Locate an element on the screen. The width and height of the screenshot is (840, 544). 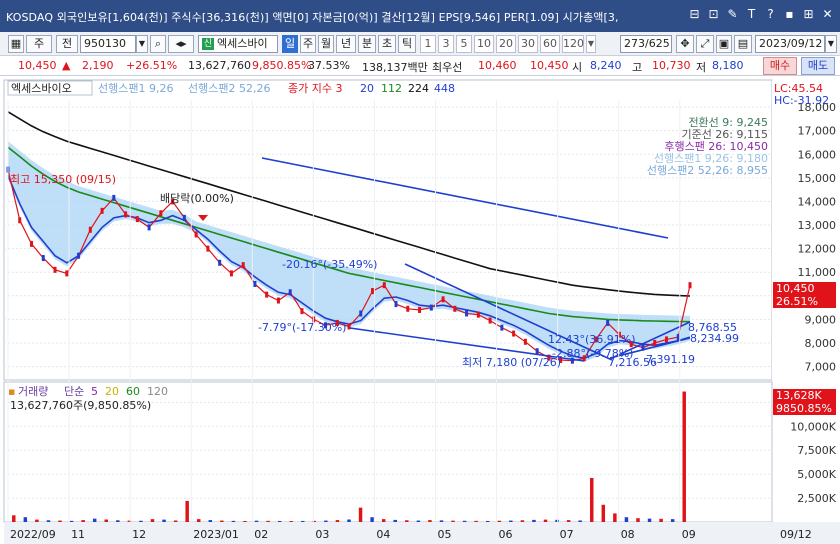
audio-icon: ◂▸ is located at coordinates (181, 44).